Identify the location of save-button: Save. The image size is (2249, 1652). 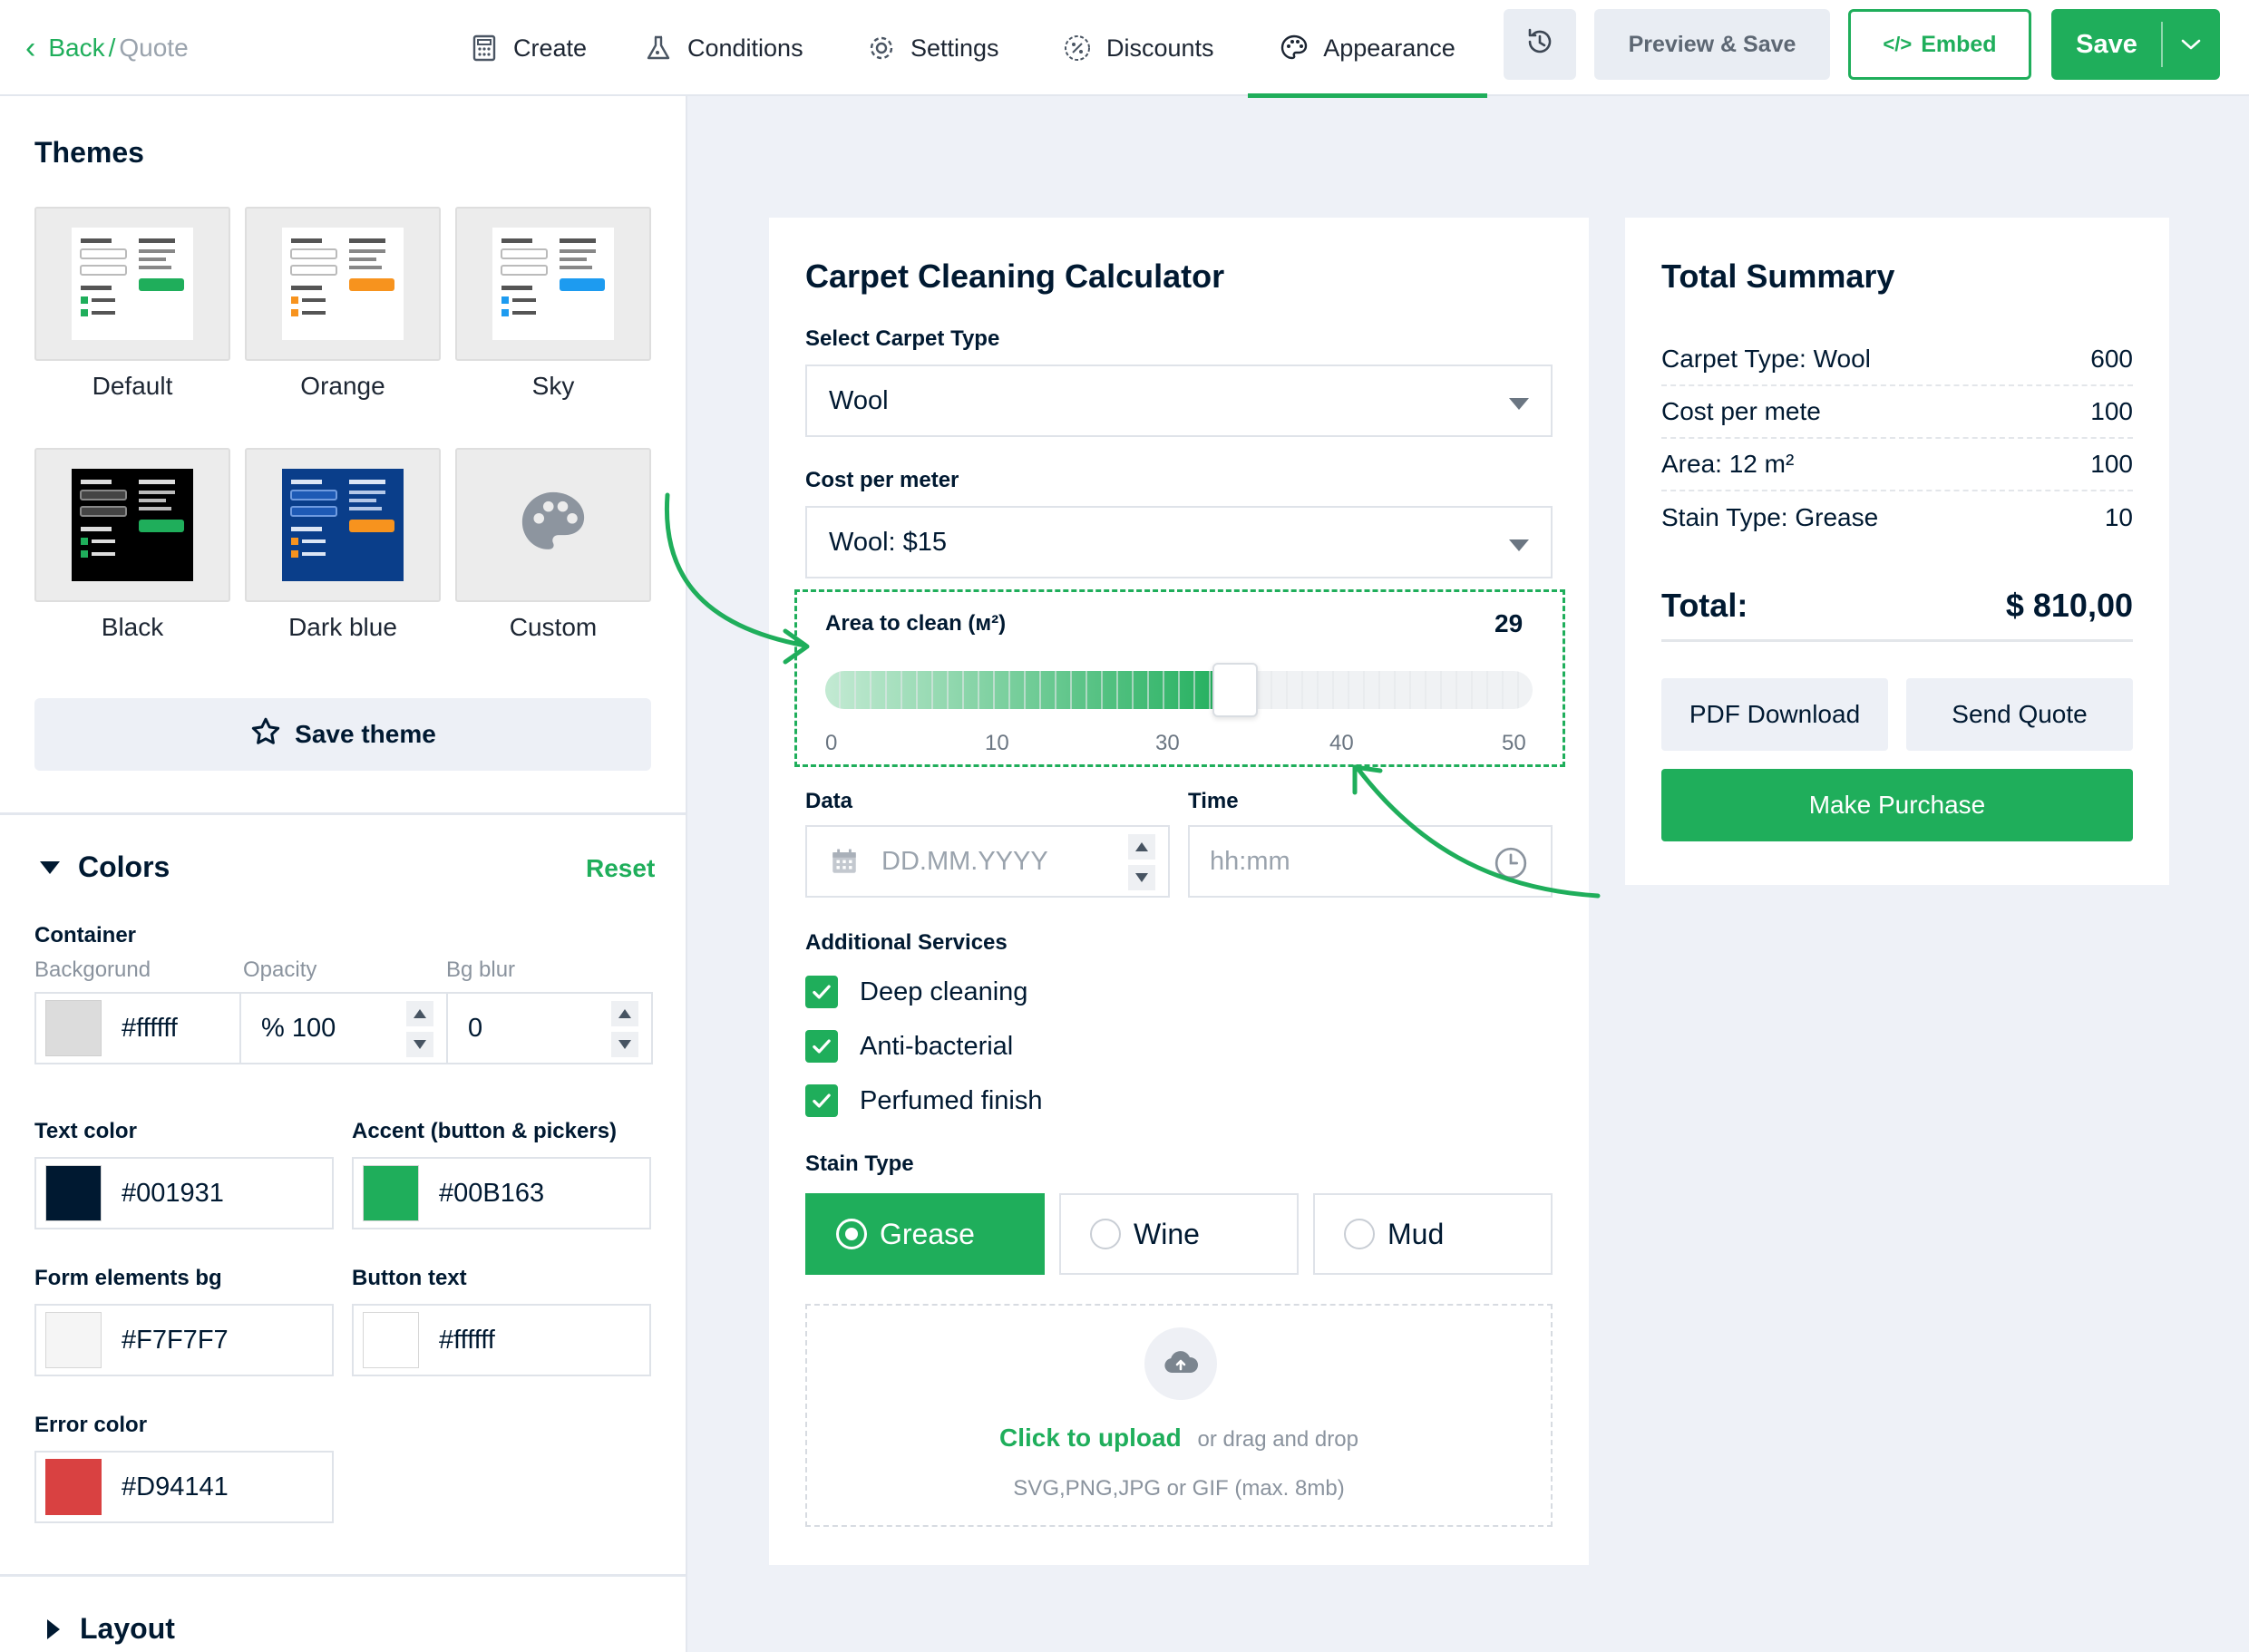
(2135, 45).